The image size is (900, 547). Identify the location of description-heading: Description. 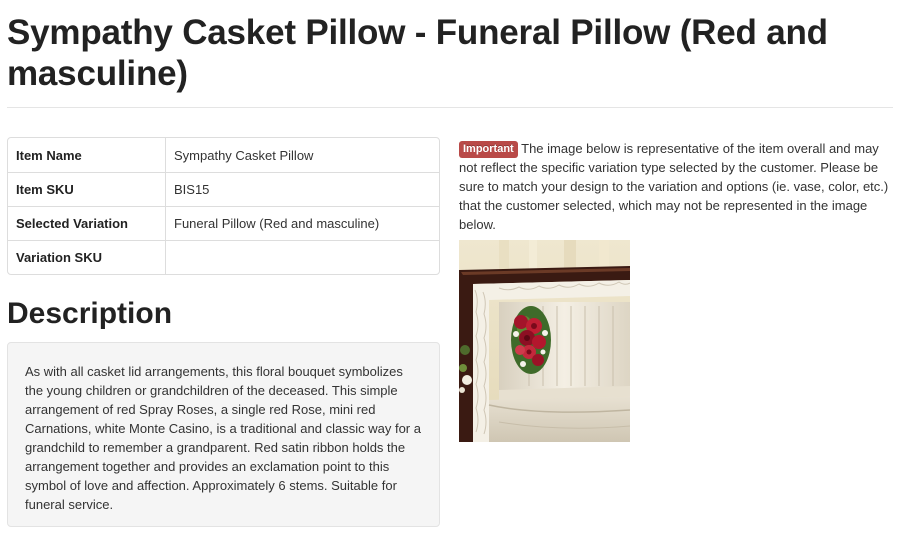
(90, 313).